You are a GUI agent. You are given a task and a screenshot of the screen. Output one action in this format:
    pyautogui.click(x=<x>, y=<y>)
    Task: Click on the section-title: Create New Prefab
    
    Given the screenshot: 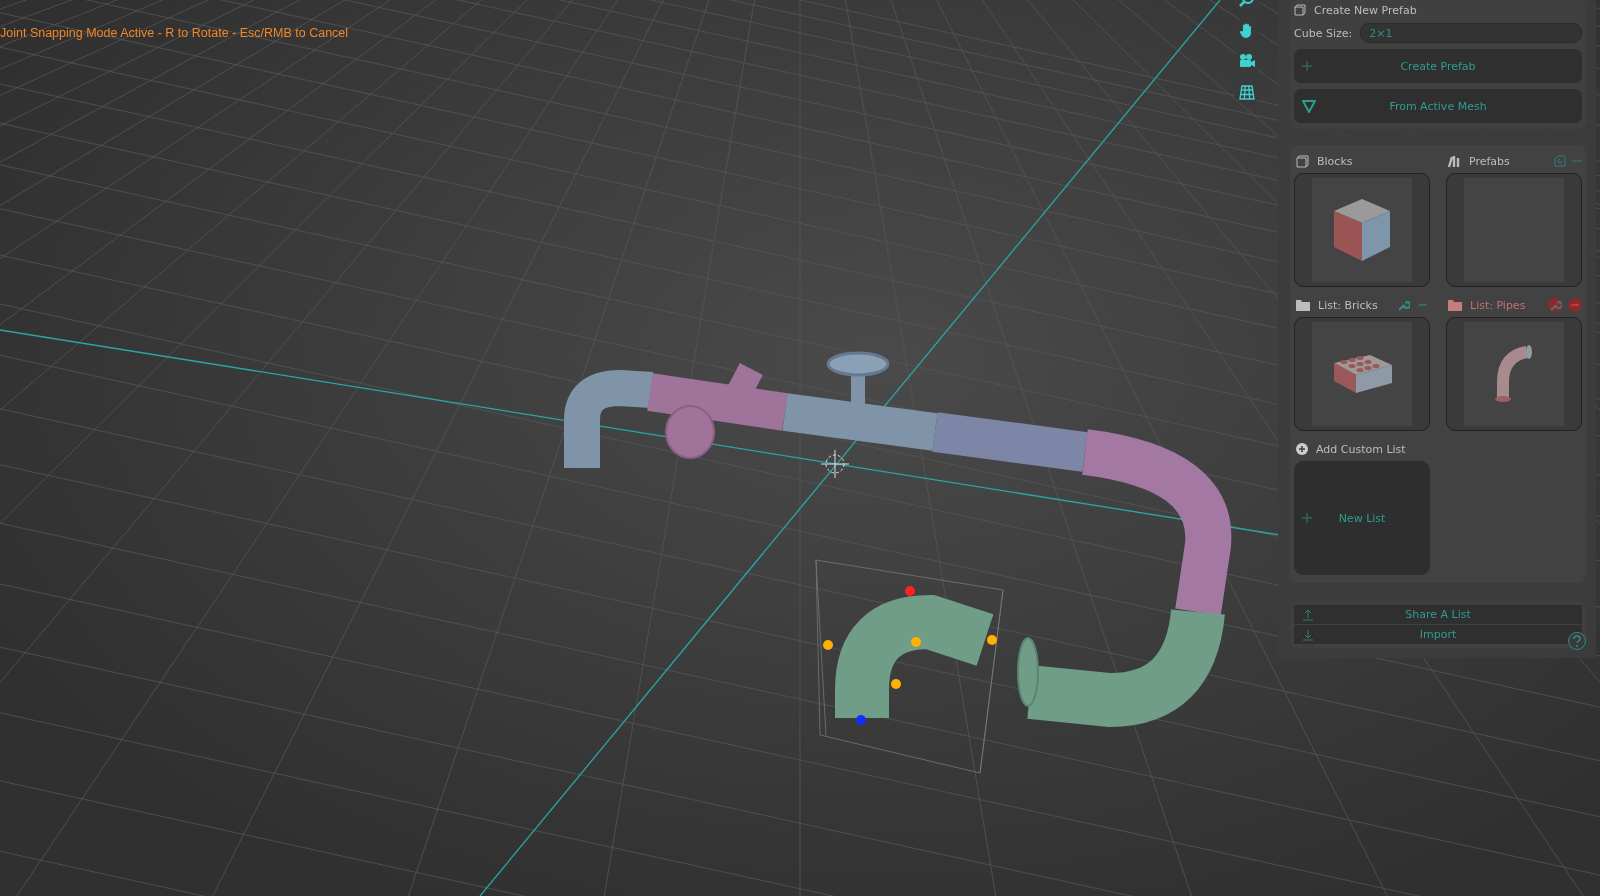 What is the action you would take?
    pyautogui.click(x=1365, y=10)
    